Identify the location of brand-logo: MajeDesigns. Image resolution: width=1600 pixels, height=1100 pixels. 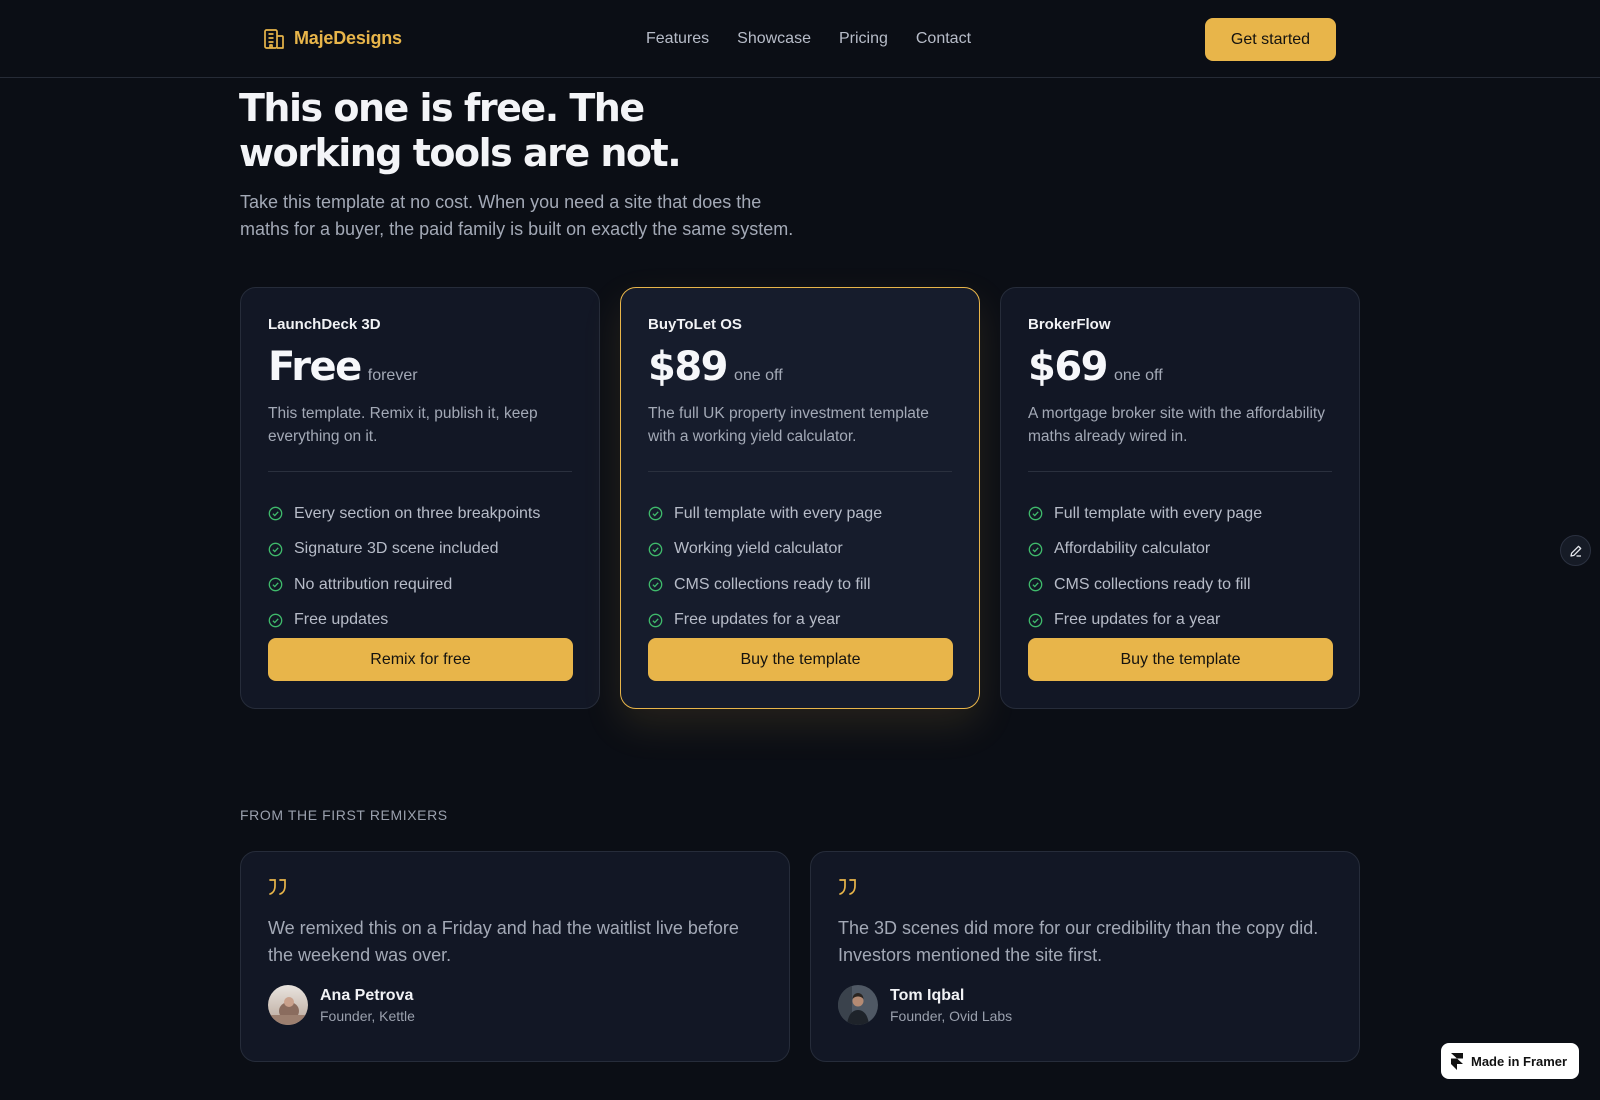
(332, 38).